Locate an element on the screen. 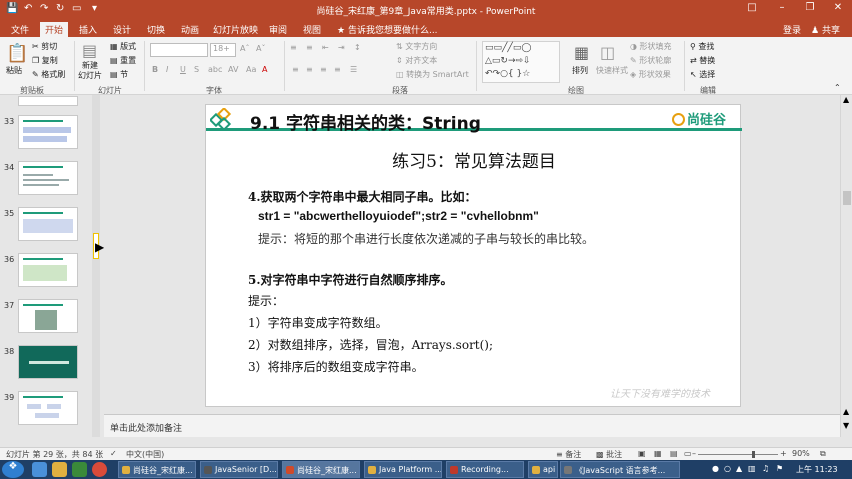 Image resolution: width=852 pixels, height=479 pixels. line-spacing-icon: ↕ is located at coordinates (357, 47).